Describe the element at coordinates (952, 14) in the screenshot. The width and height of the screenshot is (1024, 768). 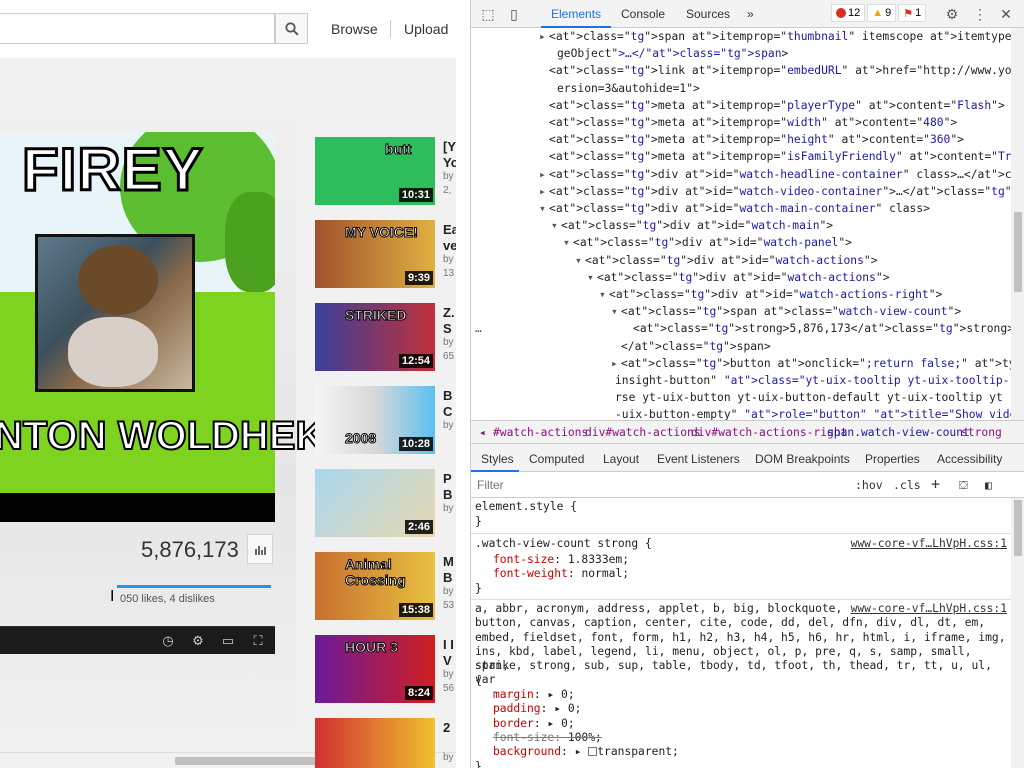
I see `settings-gear-icon: ⚙` at that location.